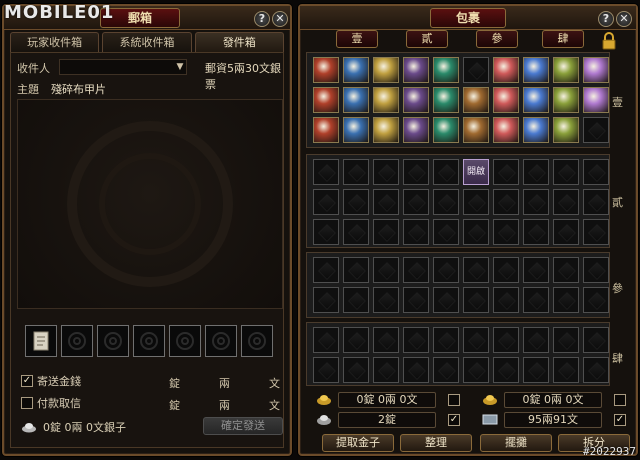 The height and width of the screenshot is (460, 640). Describe the element at coordinates (620, 400) in the screenshot. I see `gold-checkbox-right` at that location.